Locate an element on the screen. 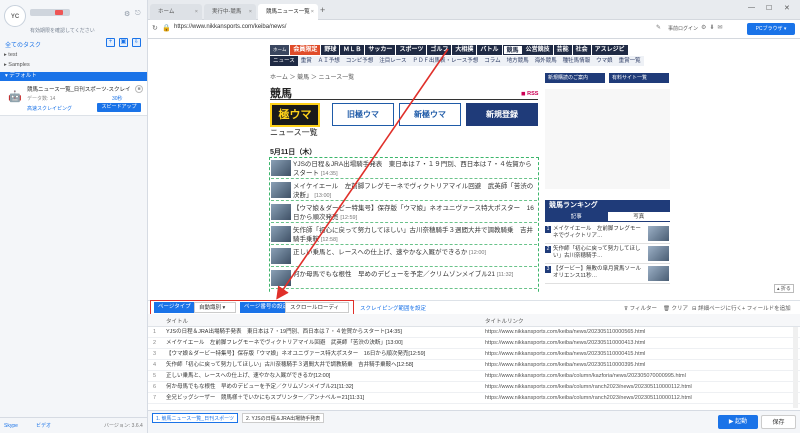 The height and width of the screenshot is (433, 800). rss-link: ◼ RSS is located at coordinates (529, 94).